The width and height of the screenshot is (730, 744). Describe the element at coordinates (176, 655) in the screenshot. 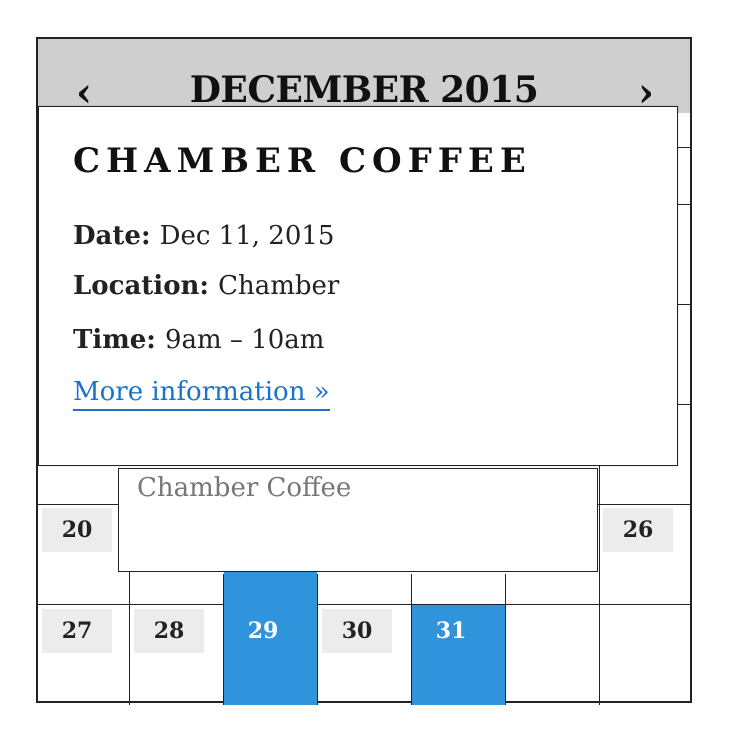

I see `day-cell: 28` at that location.